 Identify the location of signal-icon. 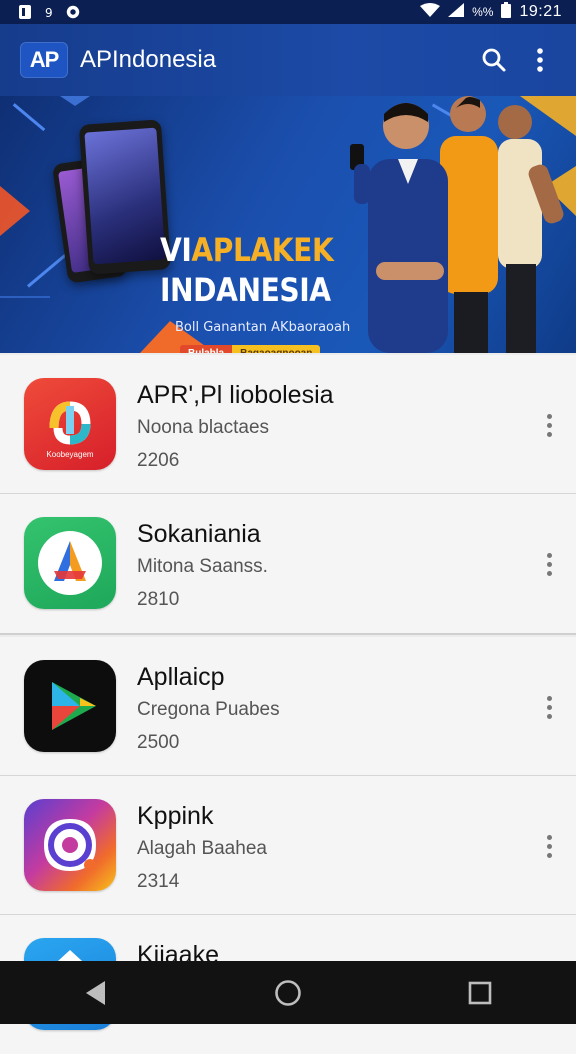
(456, 12).